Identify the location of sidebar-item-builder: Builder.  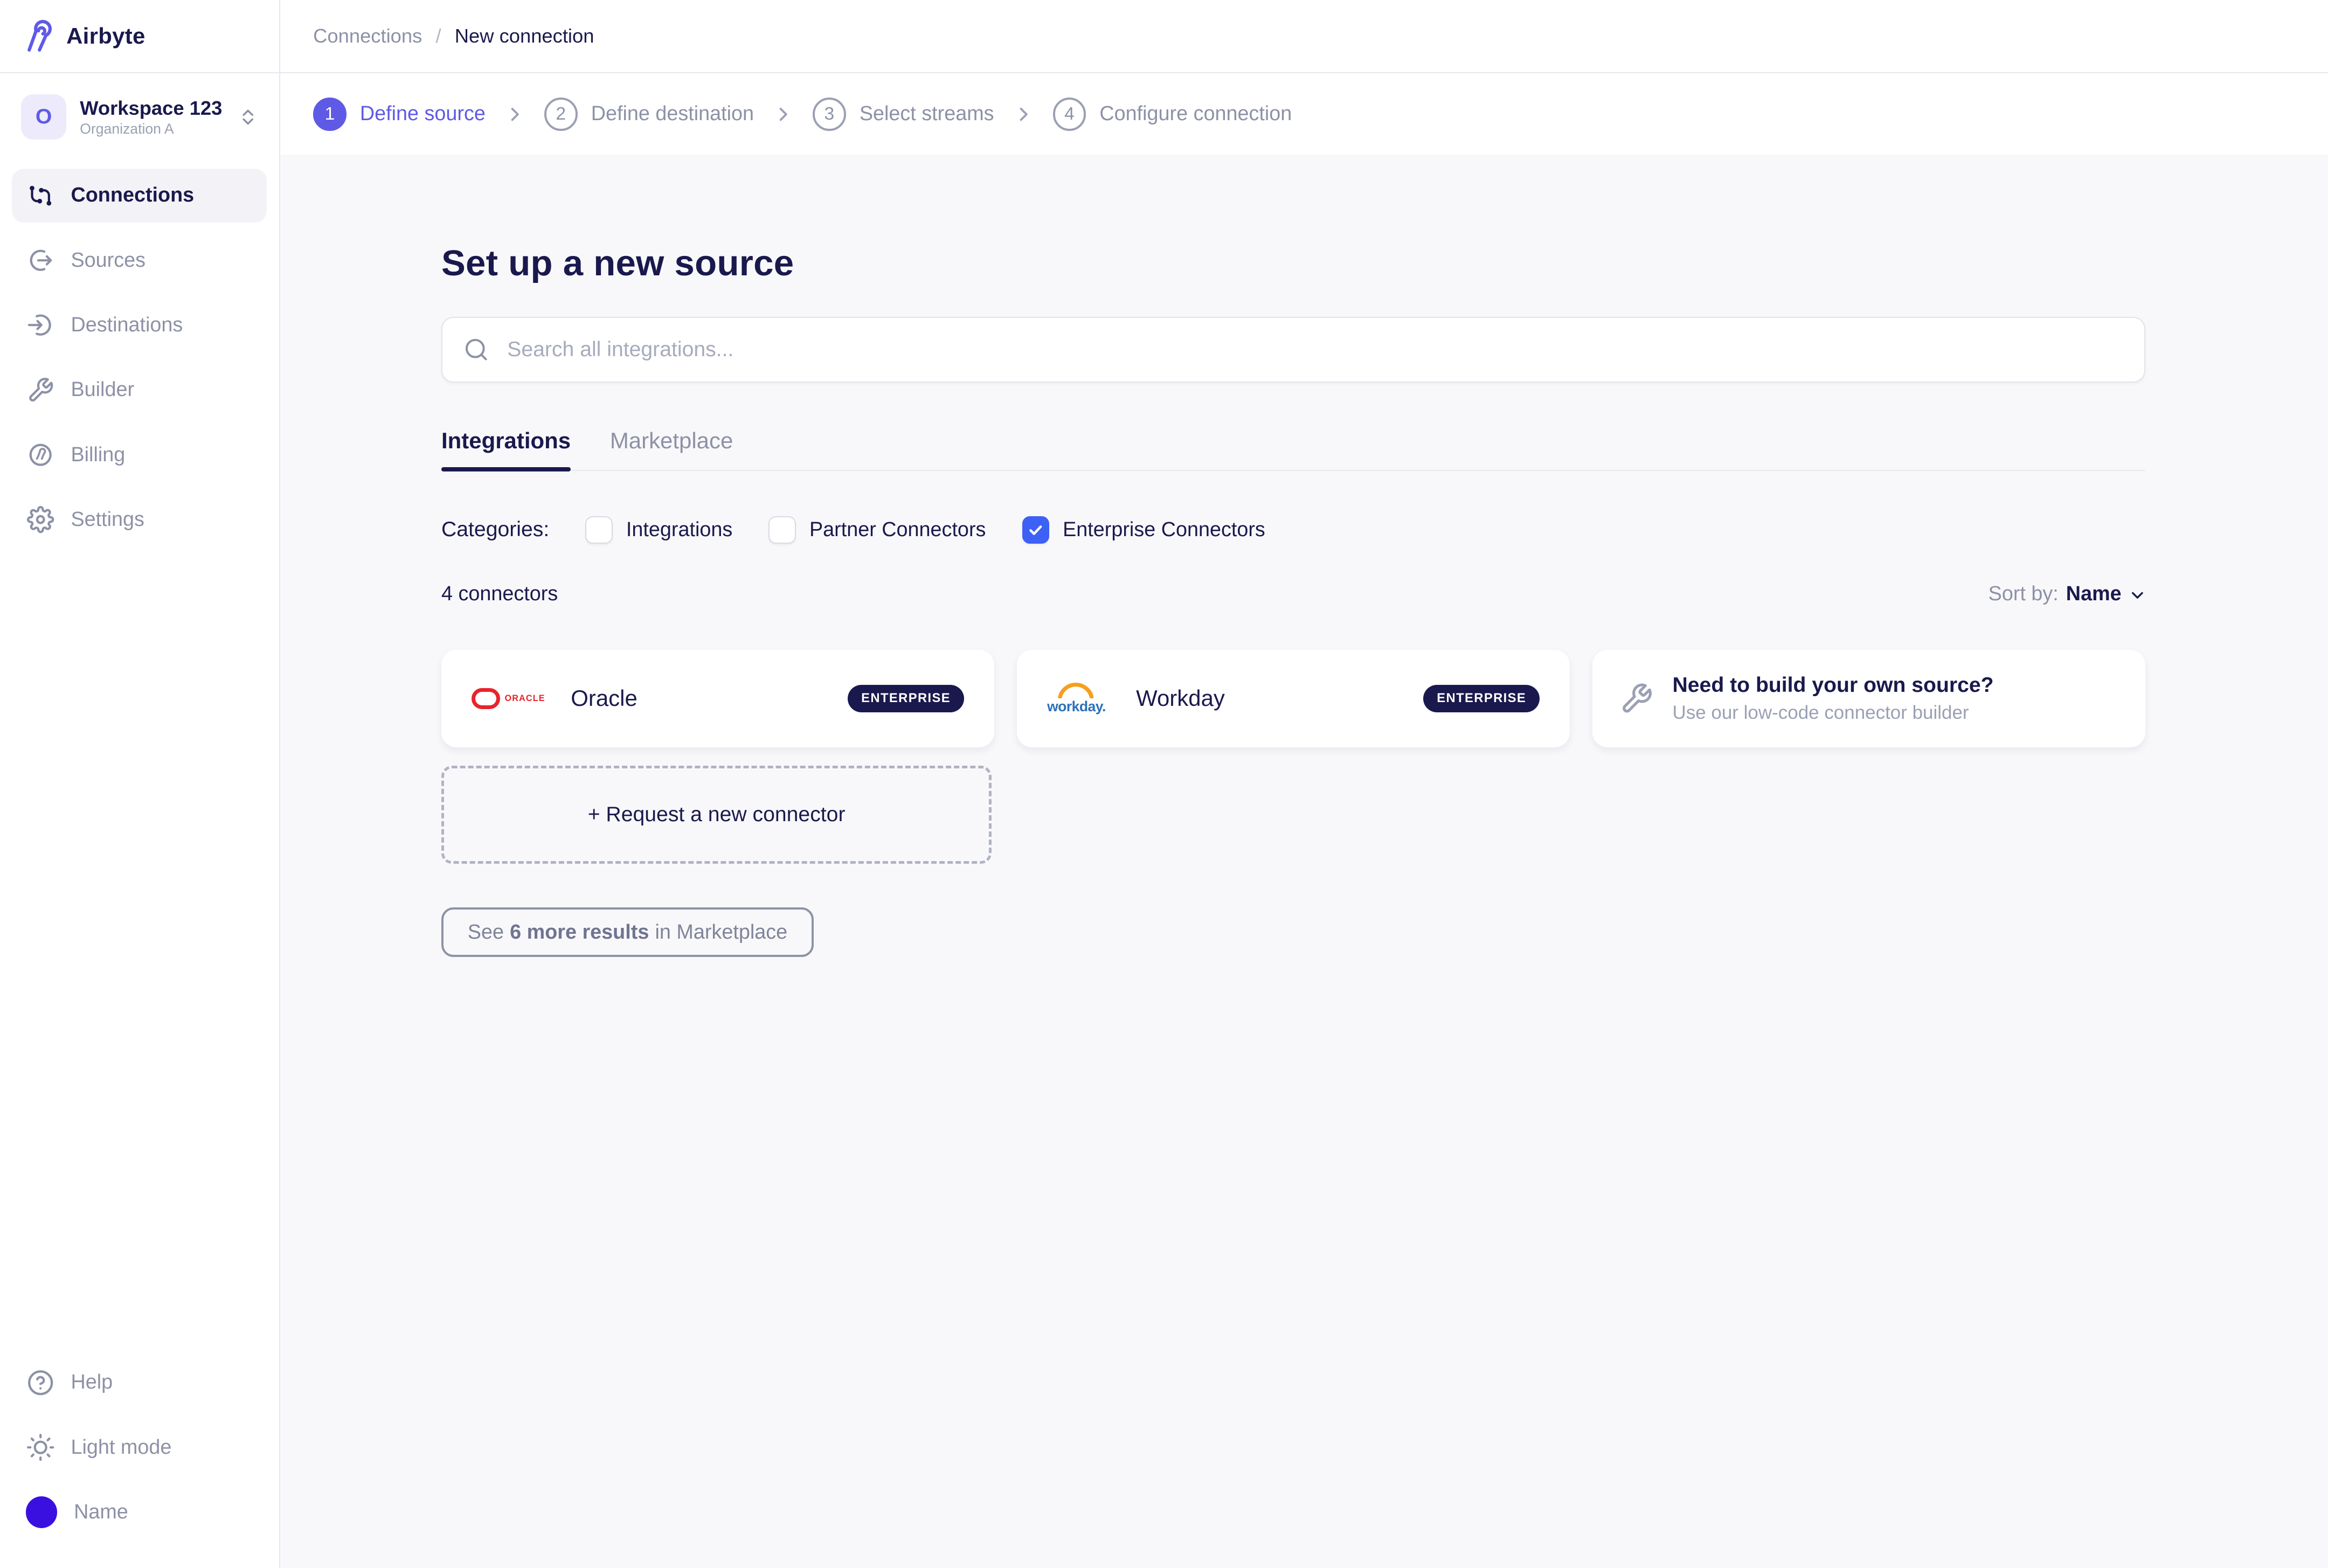
(139, 390).